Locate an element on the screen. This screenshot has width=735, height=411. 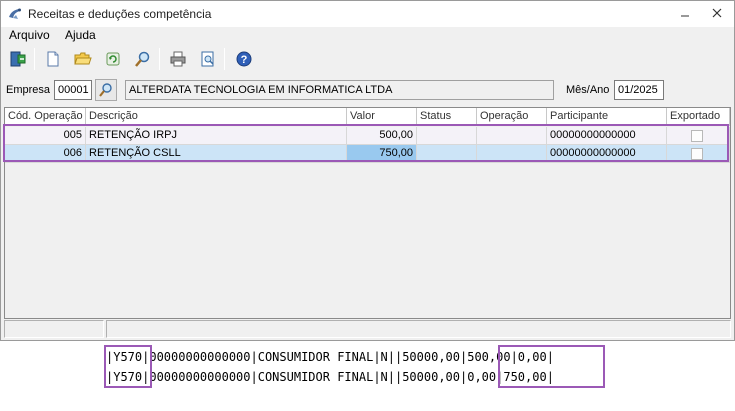
new-button is located at coordinates (53, 59).